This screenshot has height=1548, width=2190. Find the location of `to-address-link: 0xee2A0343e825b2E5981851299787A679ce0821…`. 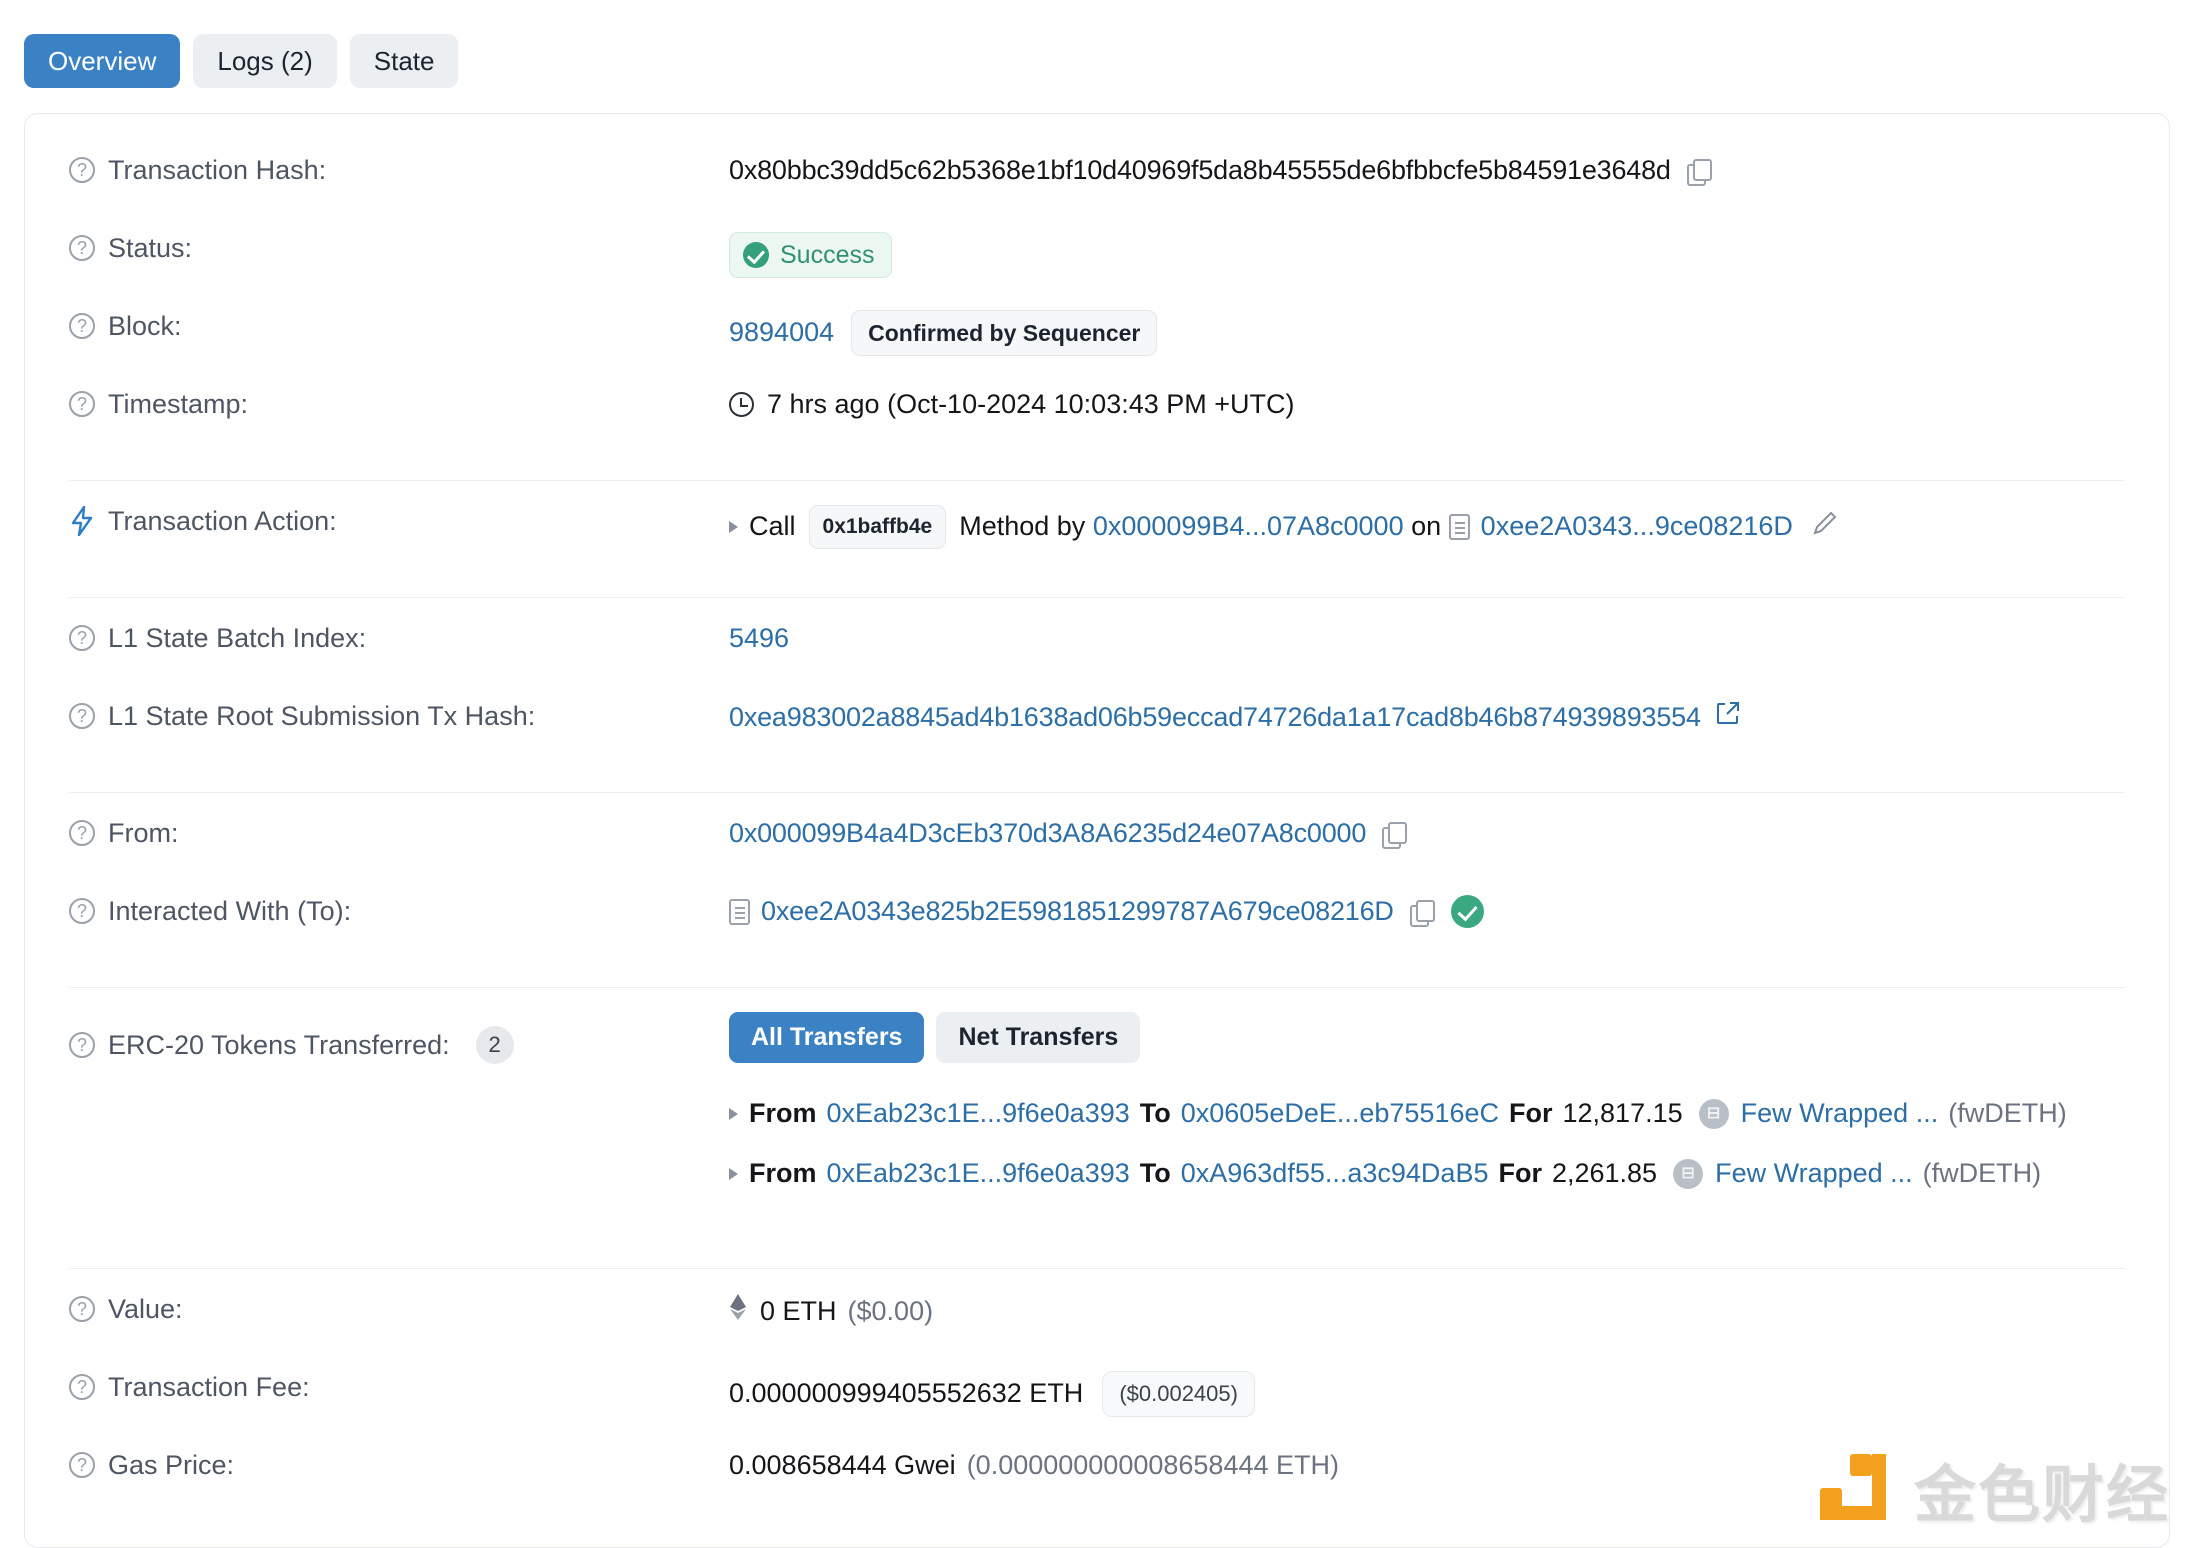

to-address-link: 0xee2A0343e825b2E5981851299787A679ce0821… is located at coordinates (1077, 912).